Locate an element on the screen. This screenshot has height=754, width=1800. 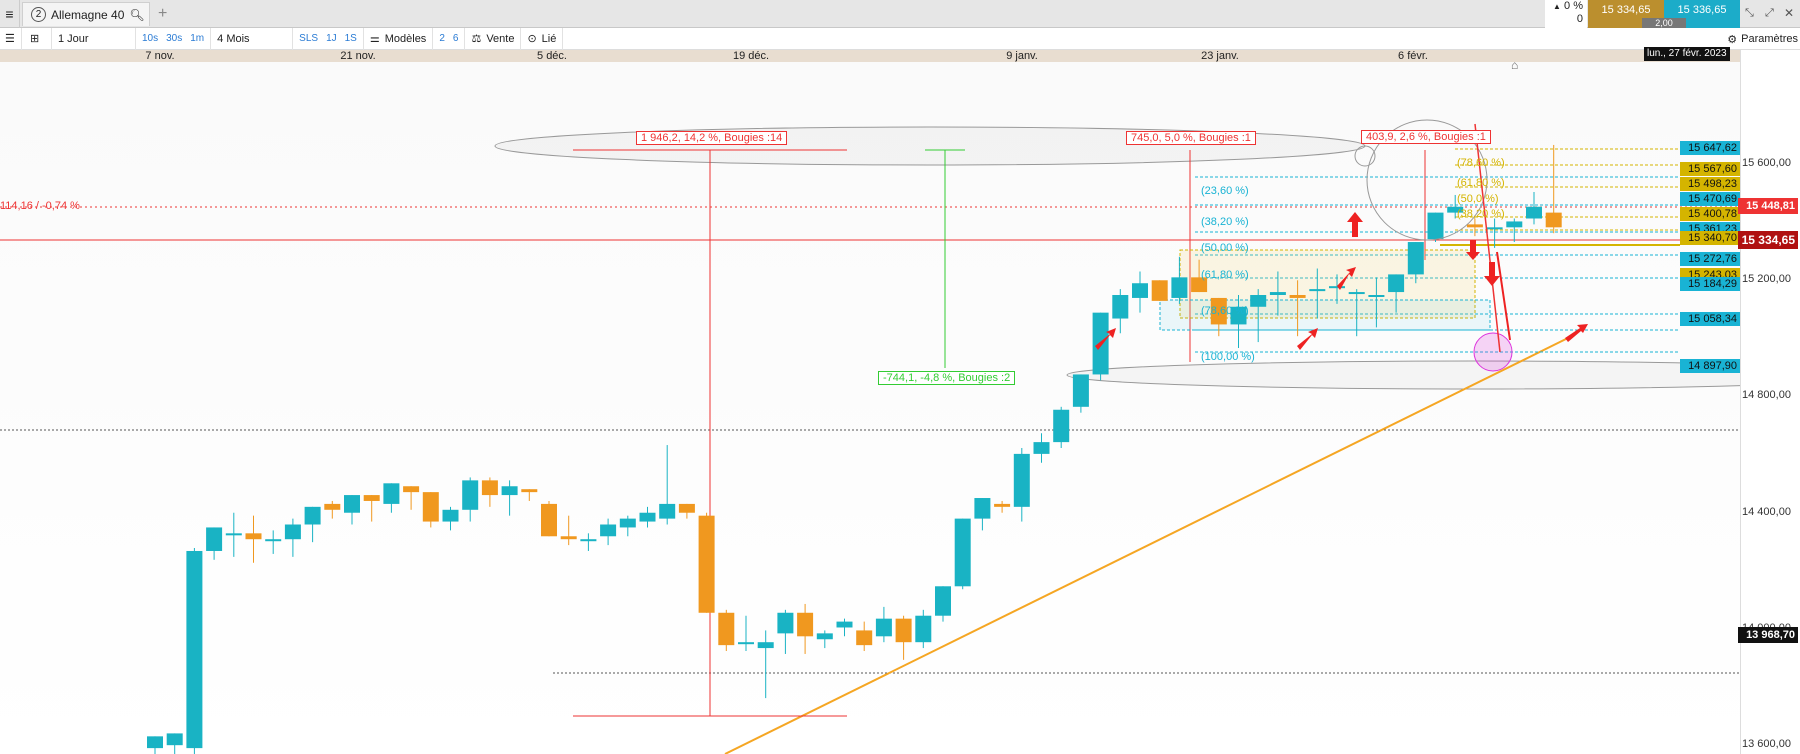
range-select: 4 Mois is located at coordinates (252, 38).